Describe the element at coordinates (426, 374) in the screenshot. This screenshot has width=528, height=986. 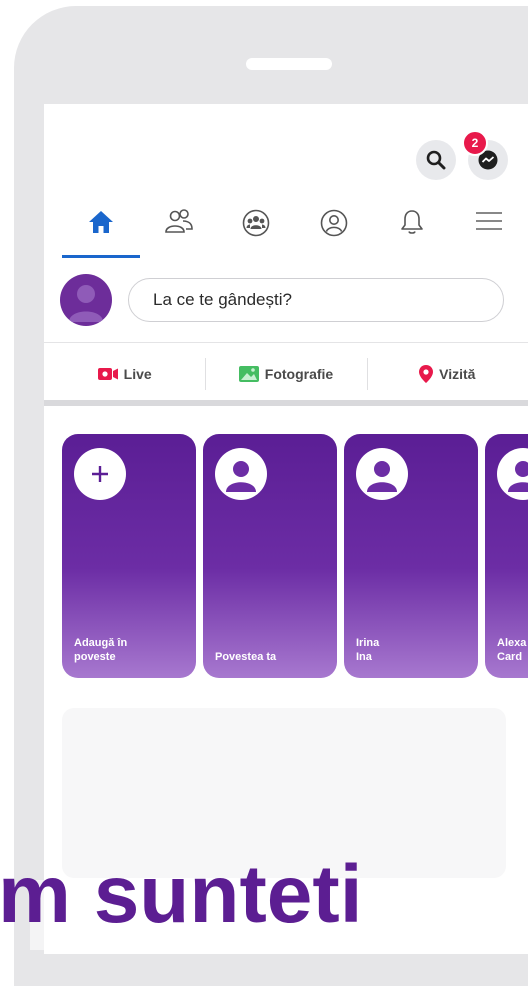
I see `location-pin-icon` at that location.